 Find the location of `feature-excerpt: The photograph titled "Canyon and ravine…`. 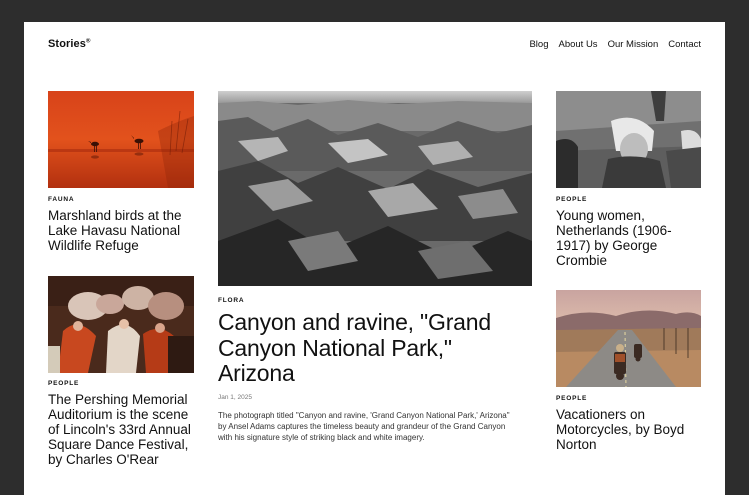

feature-excerpt: The photograph titled "Canyon and ravine… is located at coordinates (364, 426).